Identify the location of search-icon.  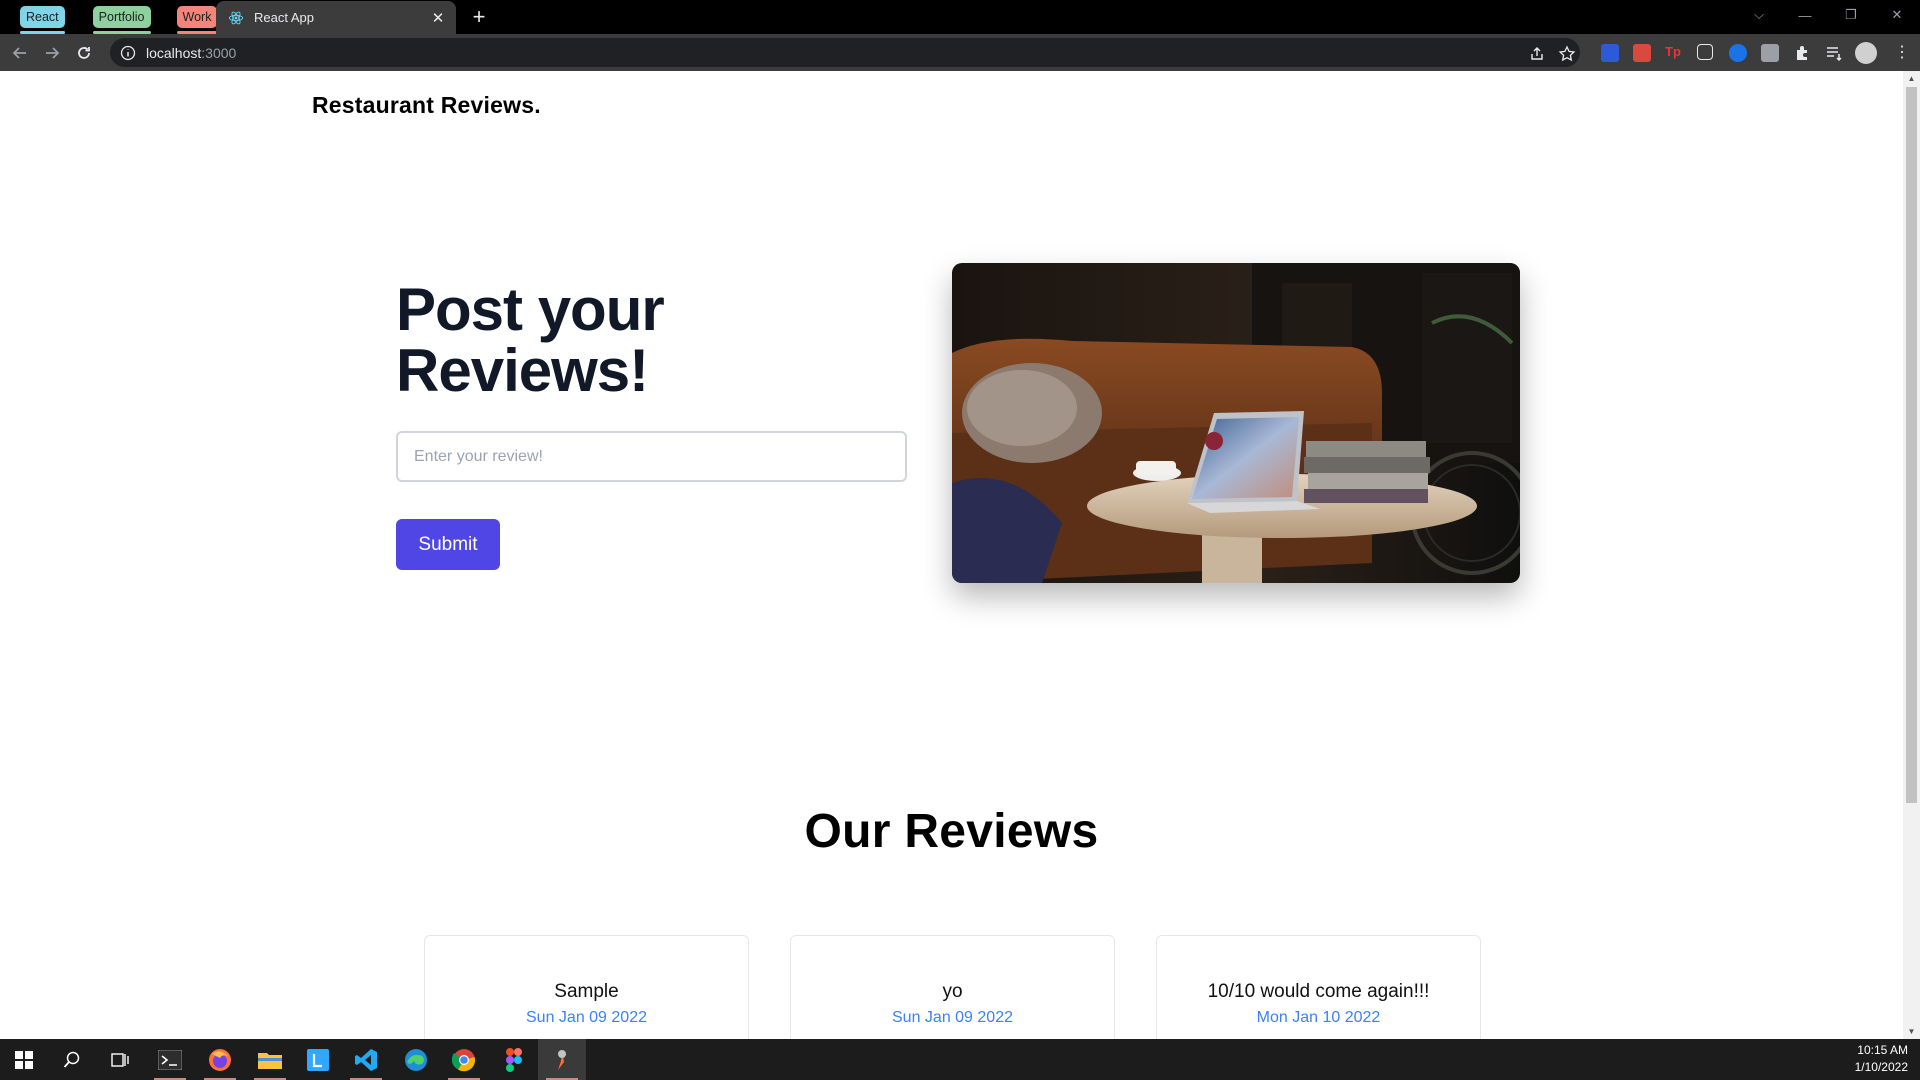
(71, 1059).